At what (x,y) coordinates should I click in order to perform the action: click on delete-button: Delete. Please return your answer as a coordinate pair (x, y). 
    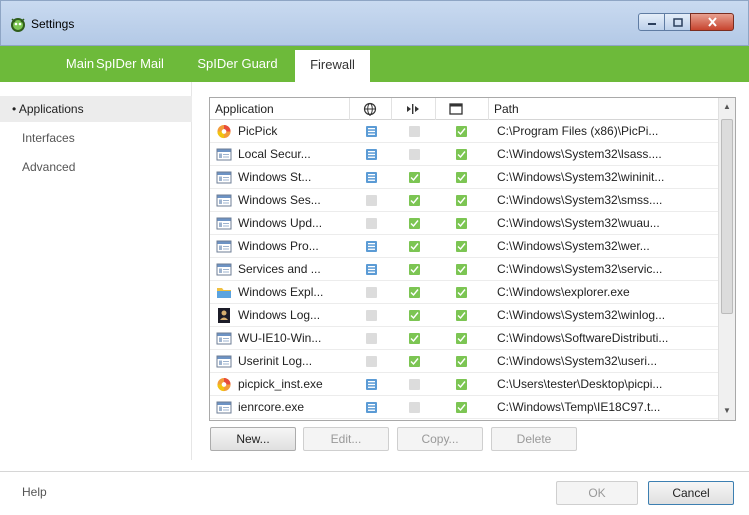
    Looking at the image, I should click on (534, 439).